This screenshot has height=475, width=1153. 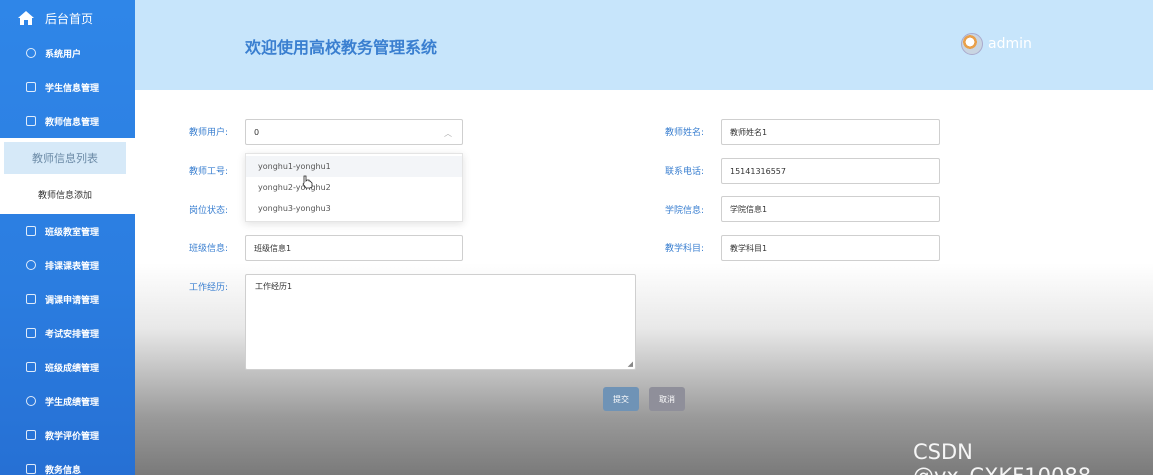 I want to click on experience-textarea: 工作经历1 ◢, so click(x=440, y=322).